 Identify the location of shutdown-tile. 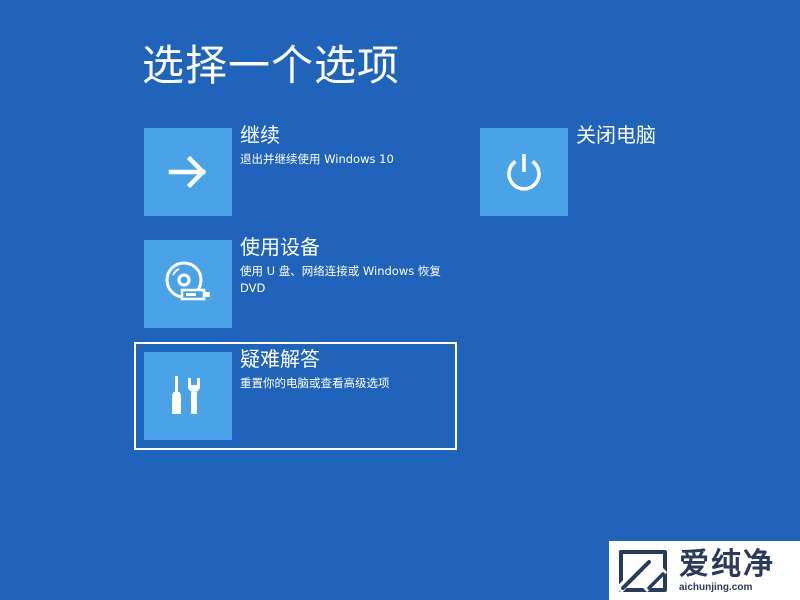
(524, 172).